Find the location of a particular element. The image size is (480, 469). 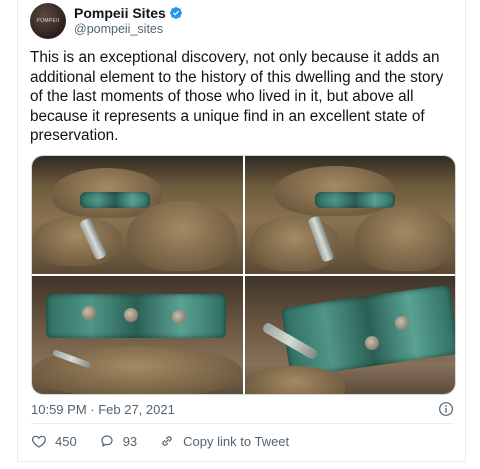

avatar-logo-text: POMPEII is located at coordinates (48, 21).